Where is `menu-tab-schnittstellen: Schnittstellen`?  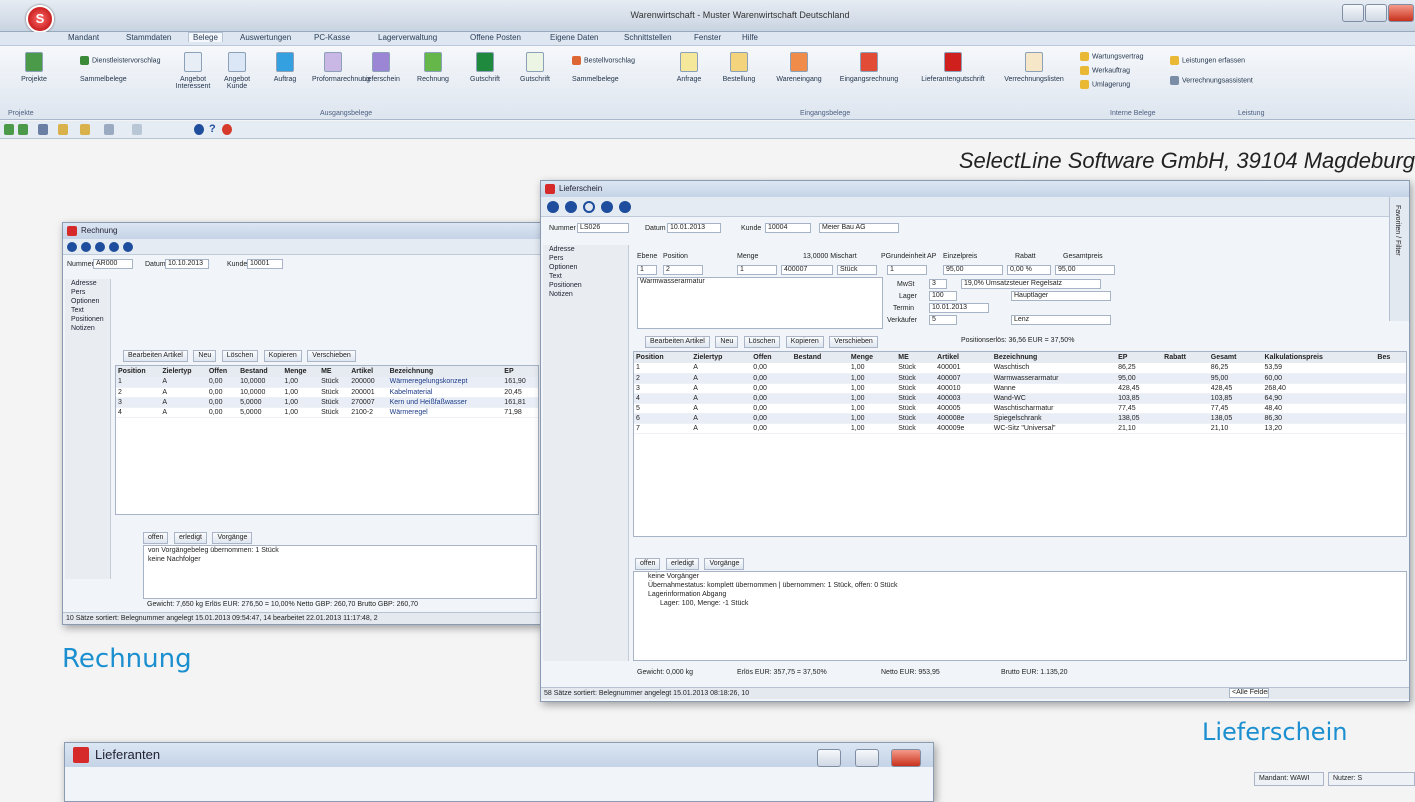
menu-tab-schnittstellen: Schnittstellen is located at coordinates (648, 37).